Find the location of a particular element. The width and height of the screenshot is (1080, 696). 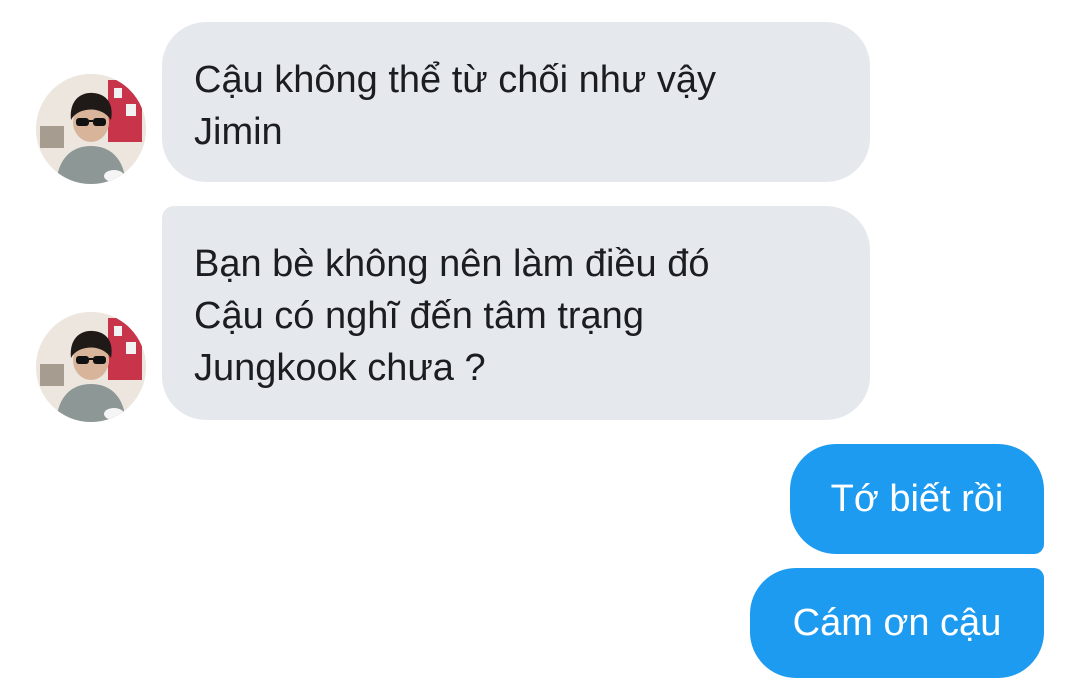

outgoing-bubble: Tớ biết rồi is located at coordinates (917, 499).